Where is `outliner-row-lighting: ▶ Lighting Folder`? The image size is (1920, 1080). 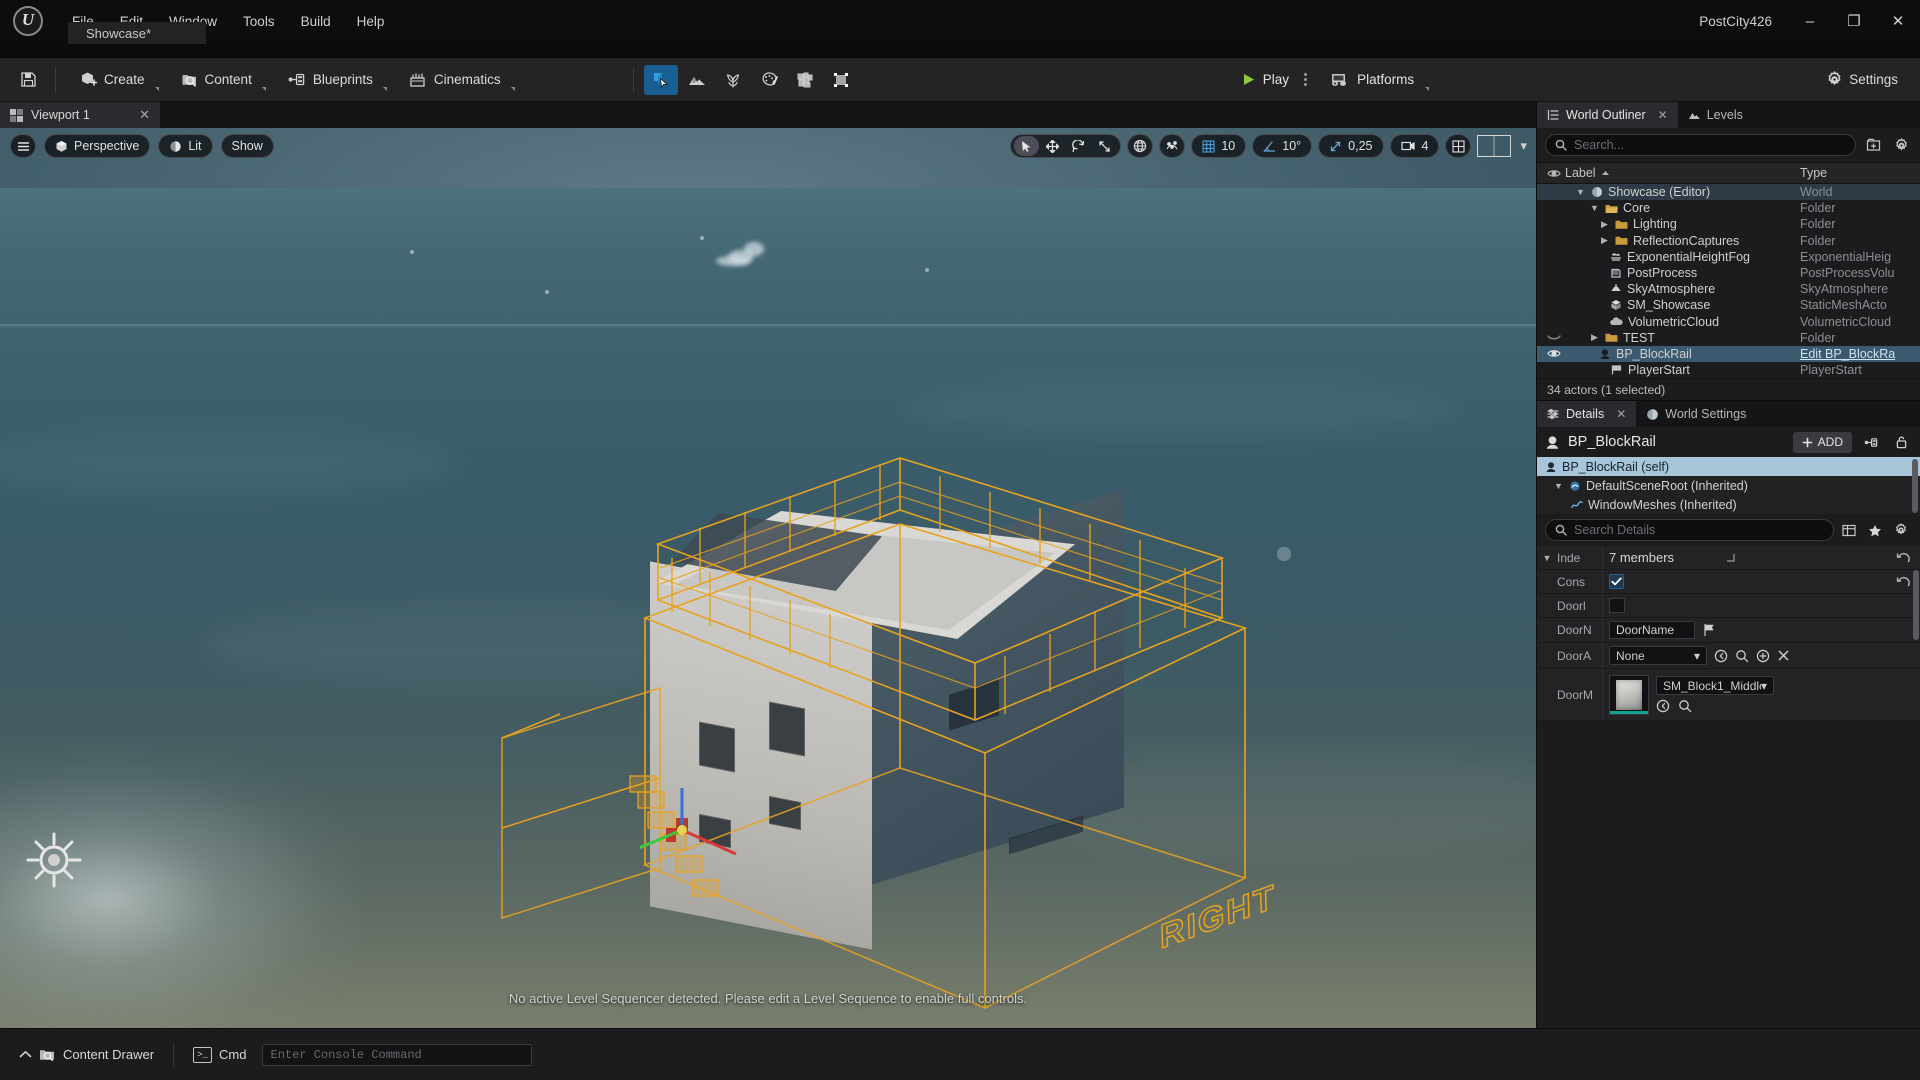
outliner-row-lighting: ▶ Lighting Folder is located at coordinates (1728, 224).